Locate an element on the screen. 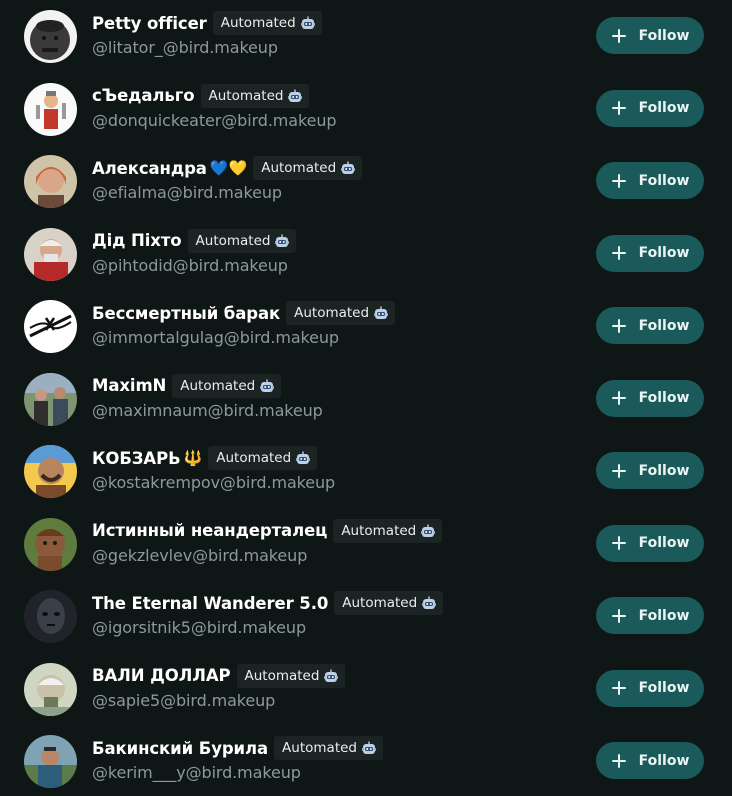  account-handle: @gekzlevlev@bird.makeup is located at coordinates (199, 555).